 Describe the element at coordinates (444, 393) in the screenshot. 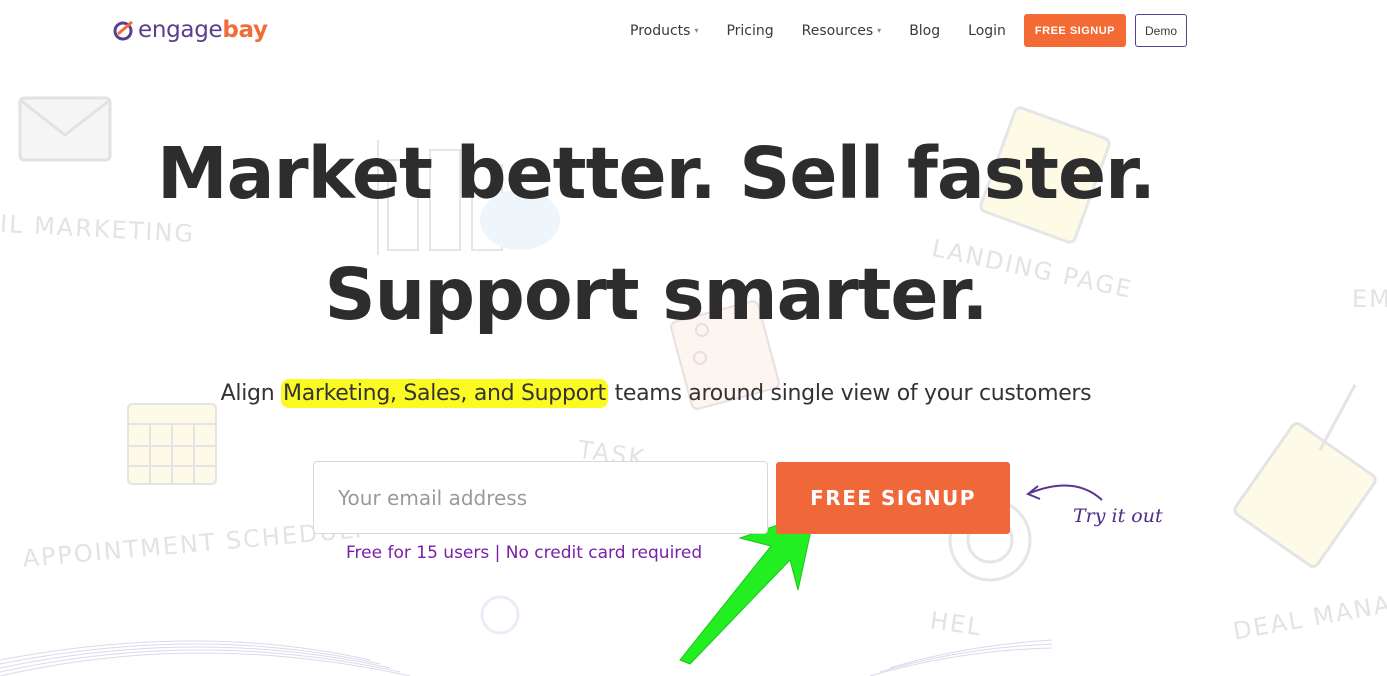

I see `highlighted-text: Marketing, Sales, and Support` at that location.